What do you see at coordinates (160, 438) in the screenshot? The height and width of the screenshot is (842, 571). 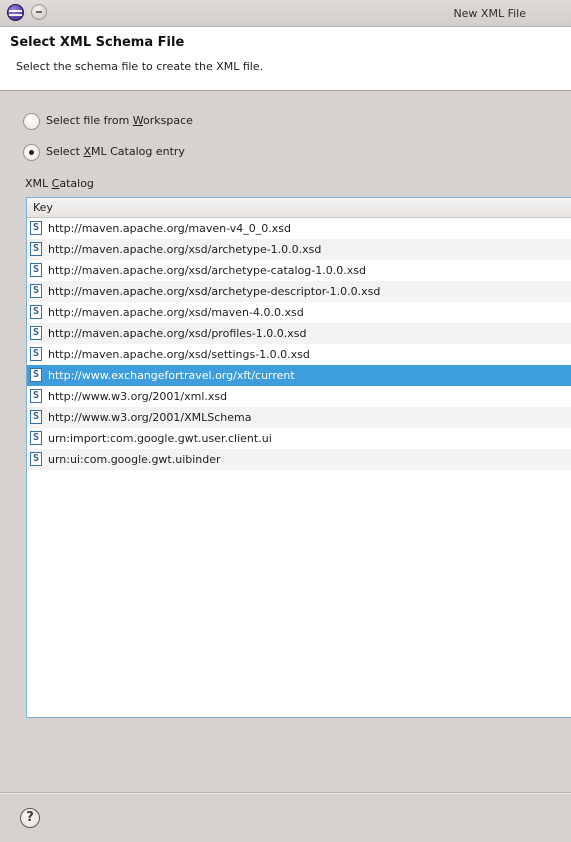 I see `catalog-key: urn:import:com.google.gwt.user.client.ui` at bounding box center [160, 438].